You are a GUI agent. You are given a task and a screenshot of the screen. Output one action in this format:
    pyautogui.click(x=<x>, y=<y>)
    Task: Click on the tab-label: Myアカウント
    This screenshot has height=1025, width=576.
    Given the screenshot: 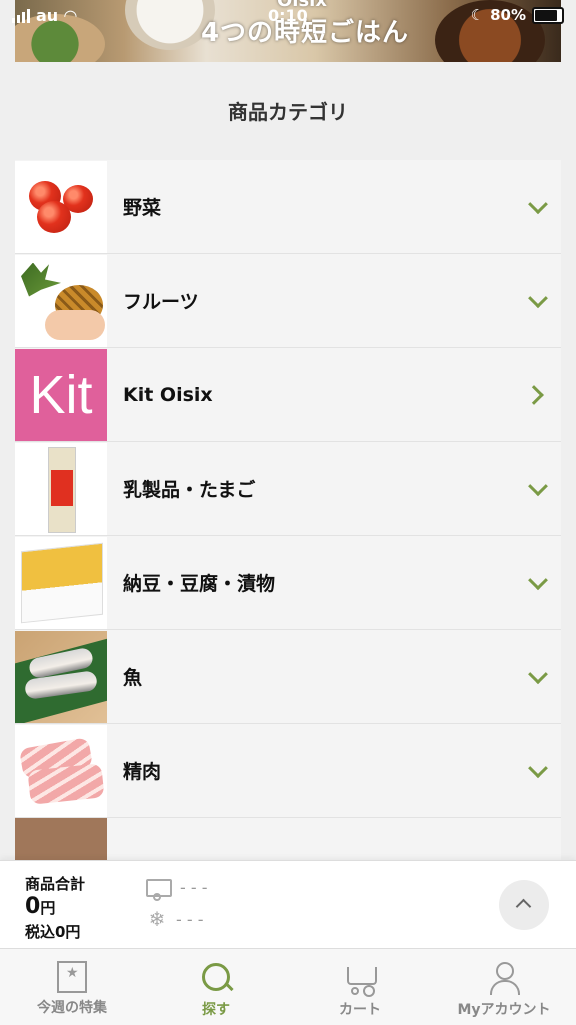 What is the action you would take?
    pyautogui.click(x=504, y=1010)
    